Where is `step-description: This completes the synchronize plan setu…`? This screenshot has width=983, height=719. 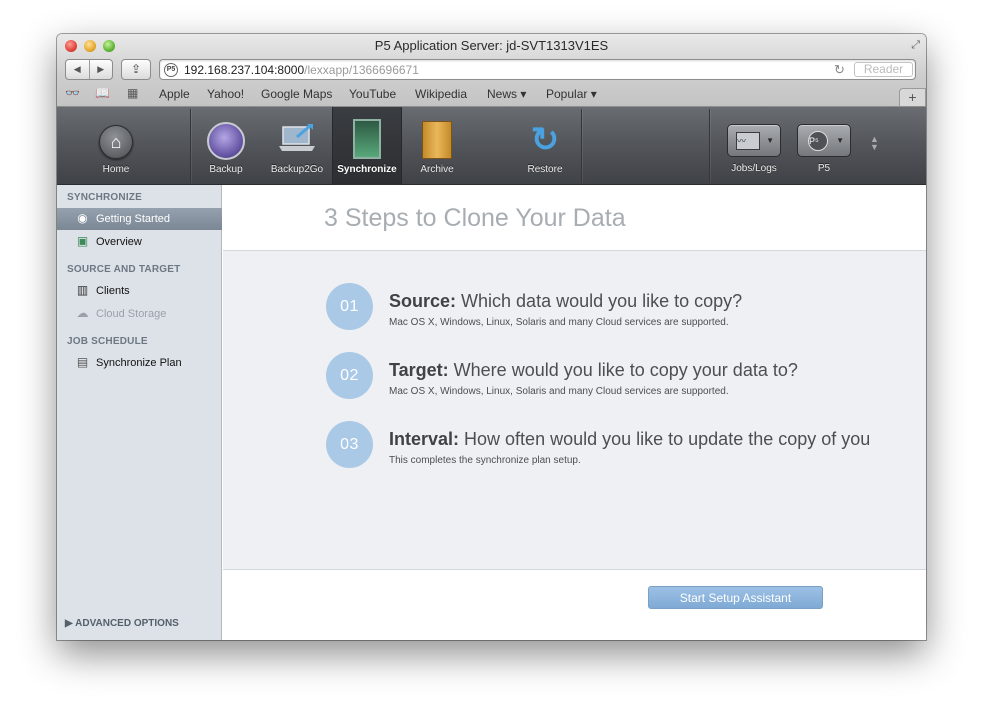
step-description: This completes the synchronize plan setu… is located at coordinates (485, 460).